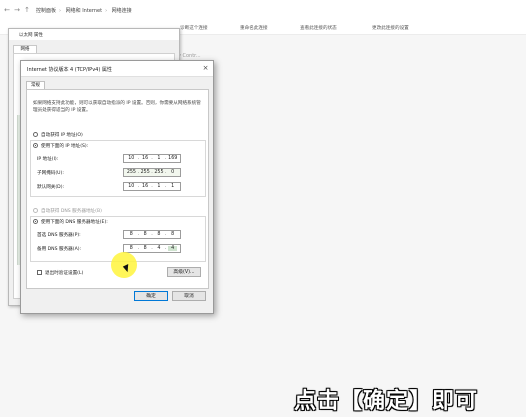 Image resolution: width=526 pixels, height=417 pixels. I want to click on up-arrow-icon: ↑, so click(27, 10).